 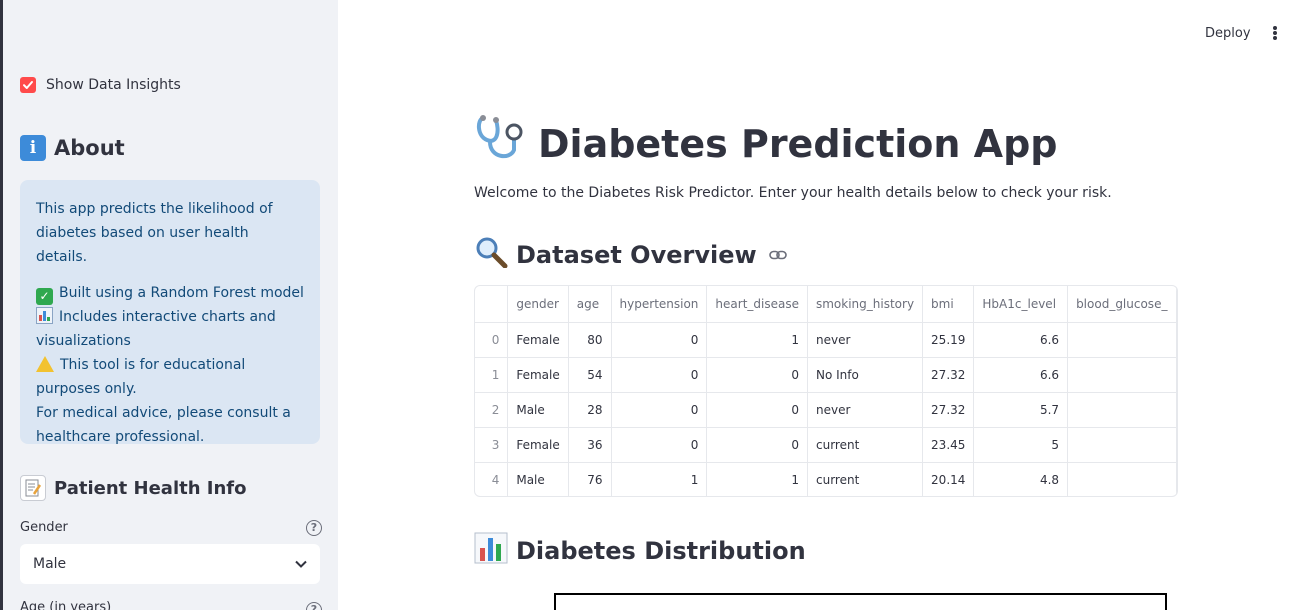 What do you see at coordinates (66, 605) in the screenshot?
I see `age-label: Age (in years)` at bounding box center [66, 605].